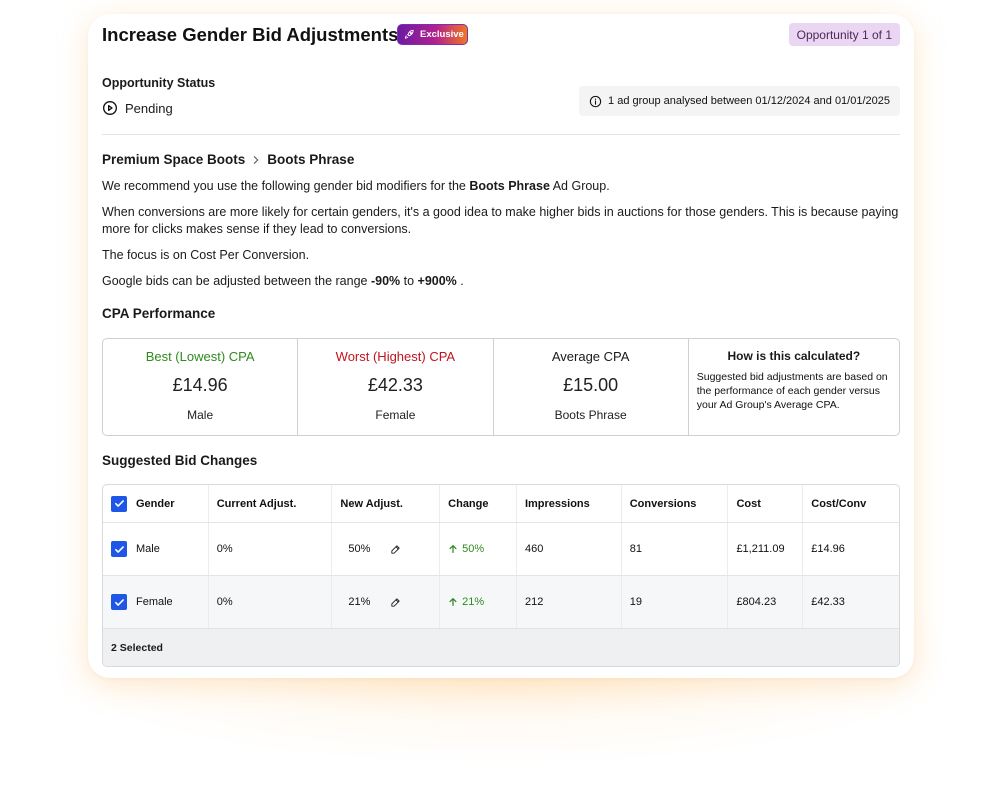 The image size is (986, 787). I want to click on page-title: Increase Gender Bid Adjustments, so click(250, 34).